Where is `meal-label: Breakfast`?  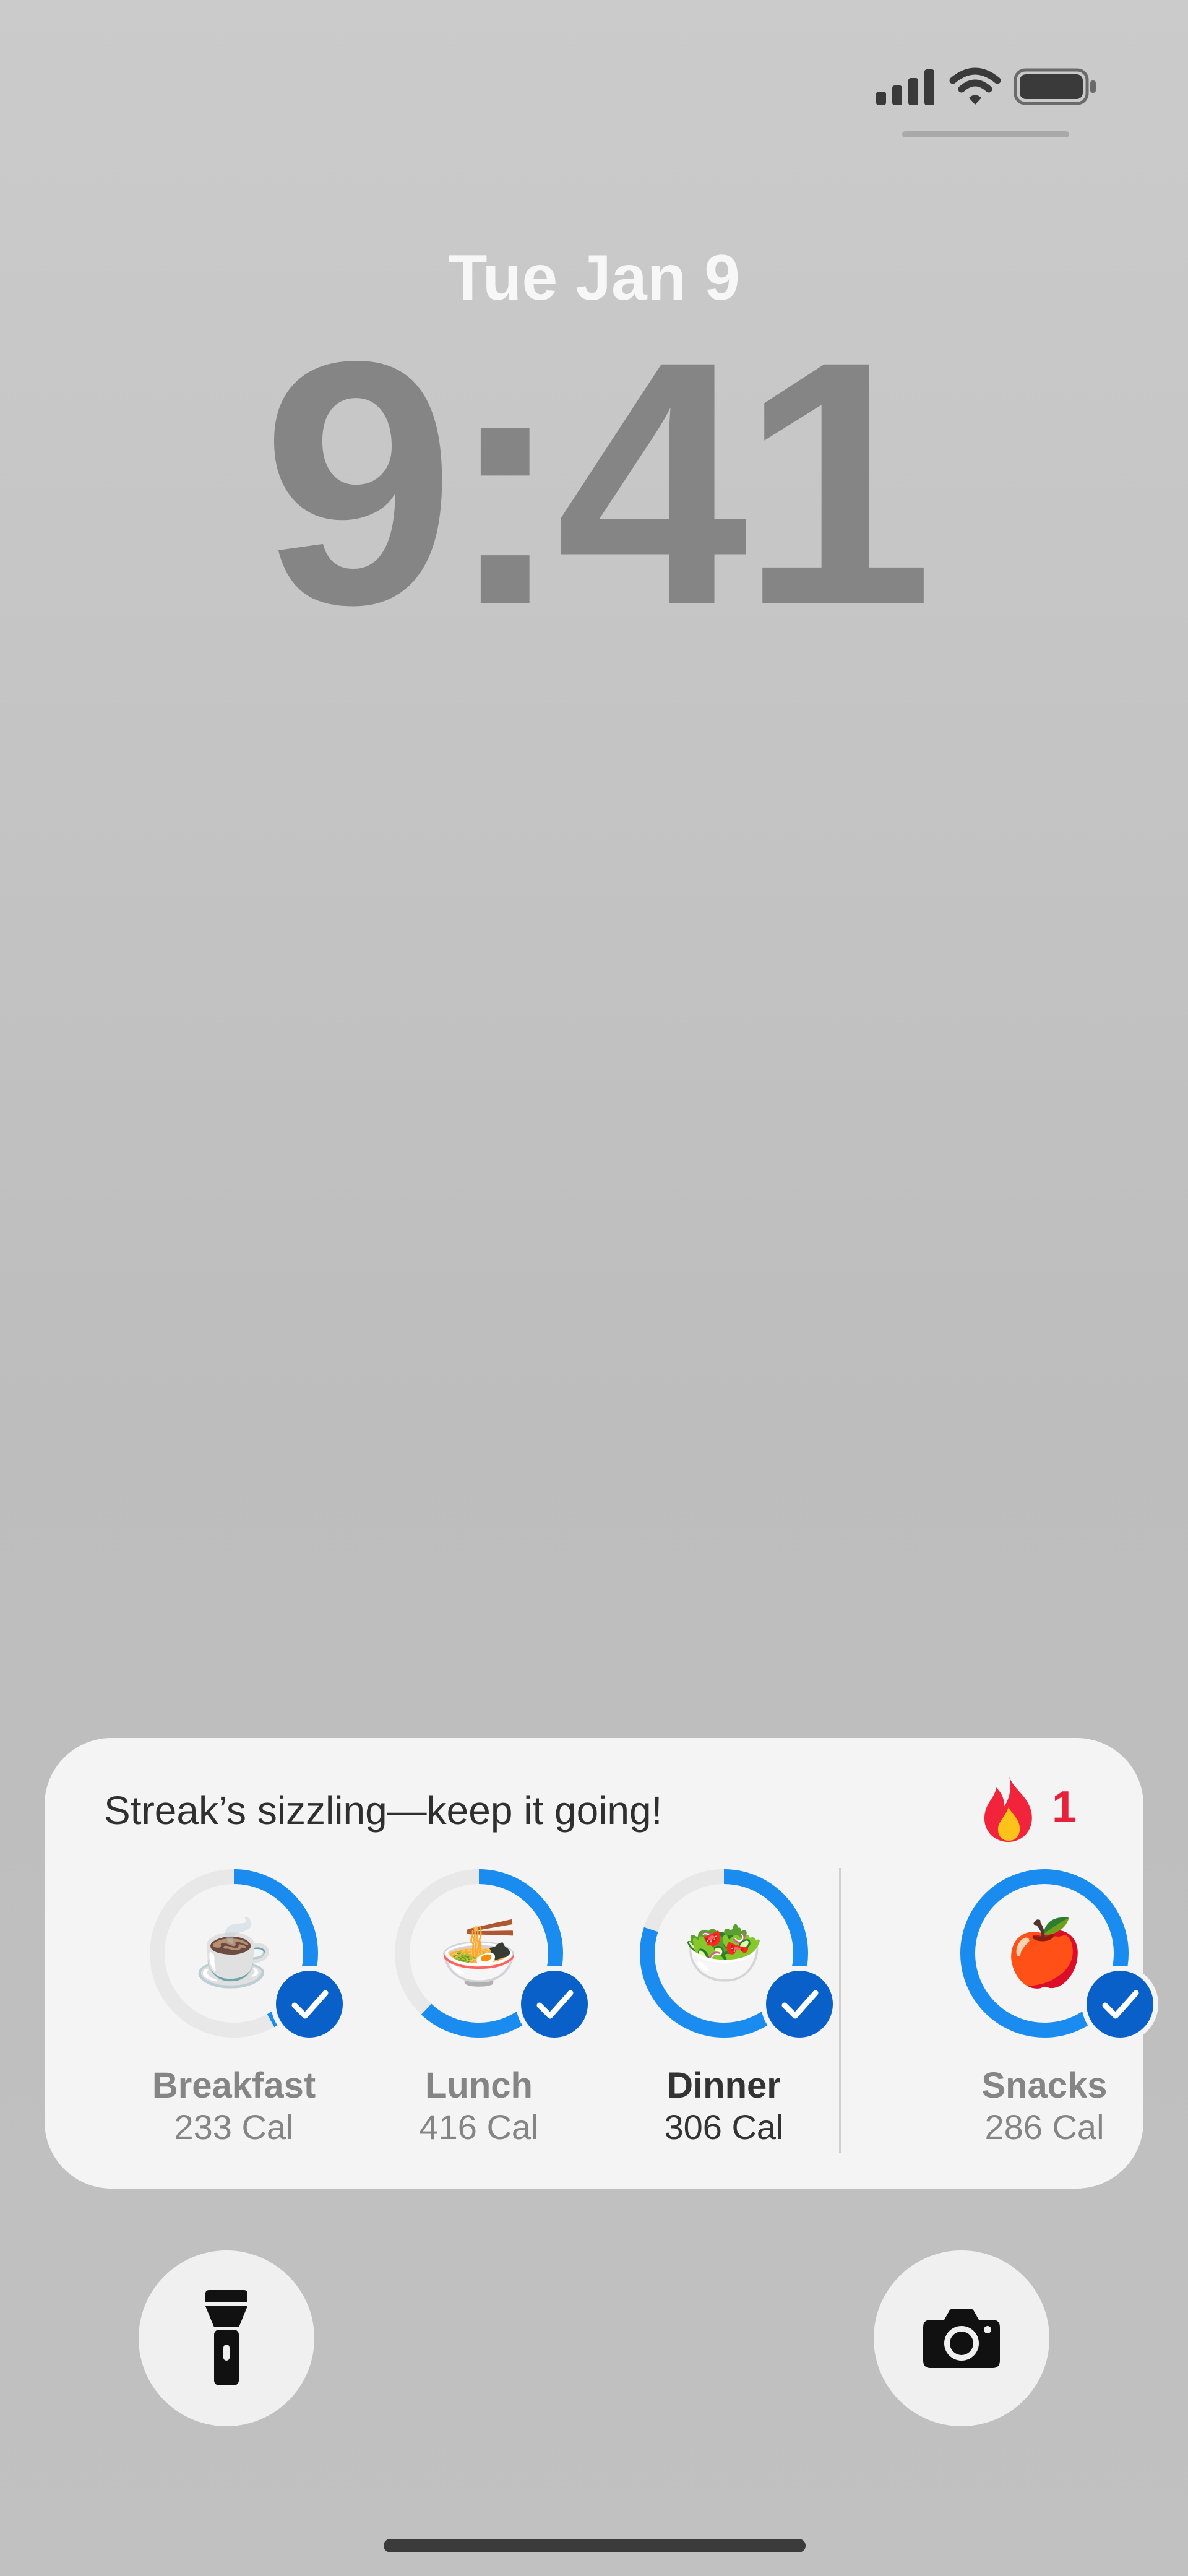
meal-label: Breakfast is located at coordinates (234, 2085).